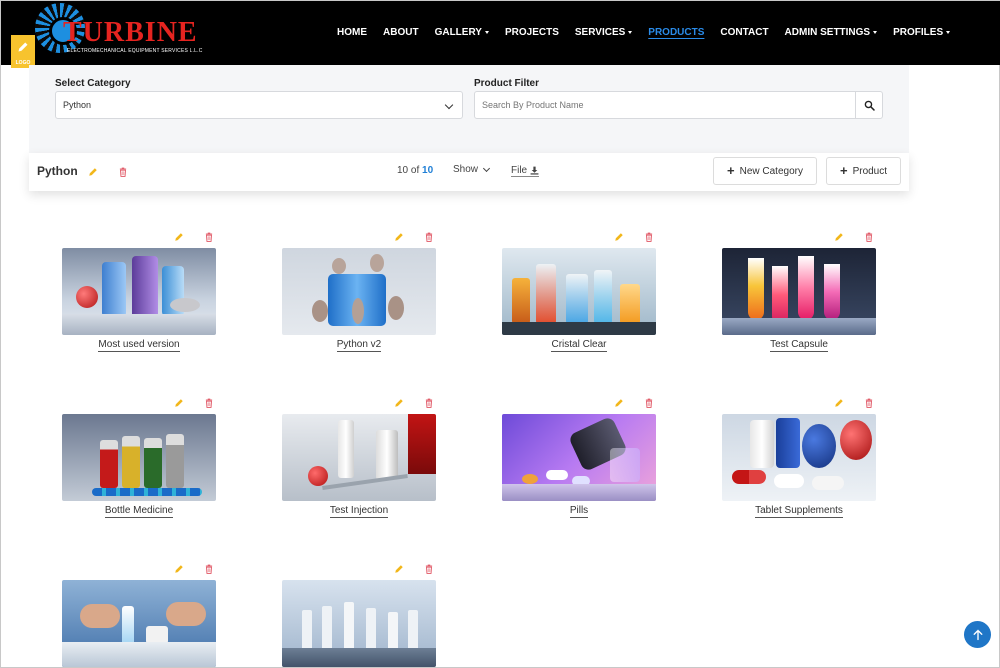  Describe the element at coordinates (676, 32) in the screenshot. I see `nav-products: PRODUCTS` at that location.